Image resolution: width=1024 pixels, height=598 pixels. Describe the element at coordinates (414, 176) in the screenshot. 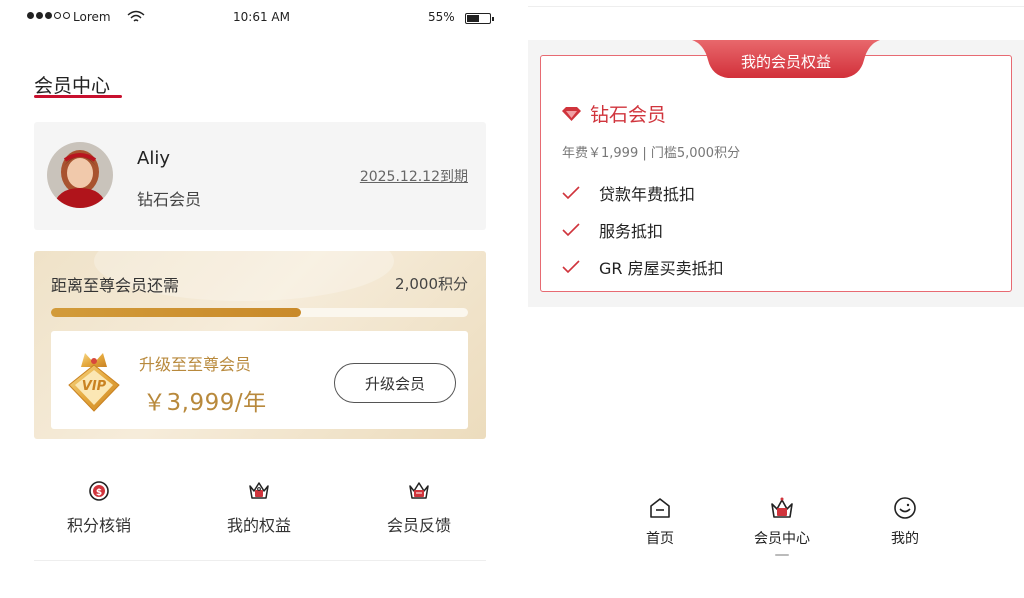

I see `expire-date-link: 2025.12.12到期` at that location.